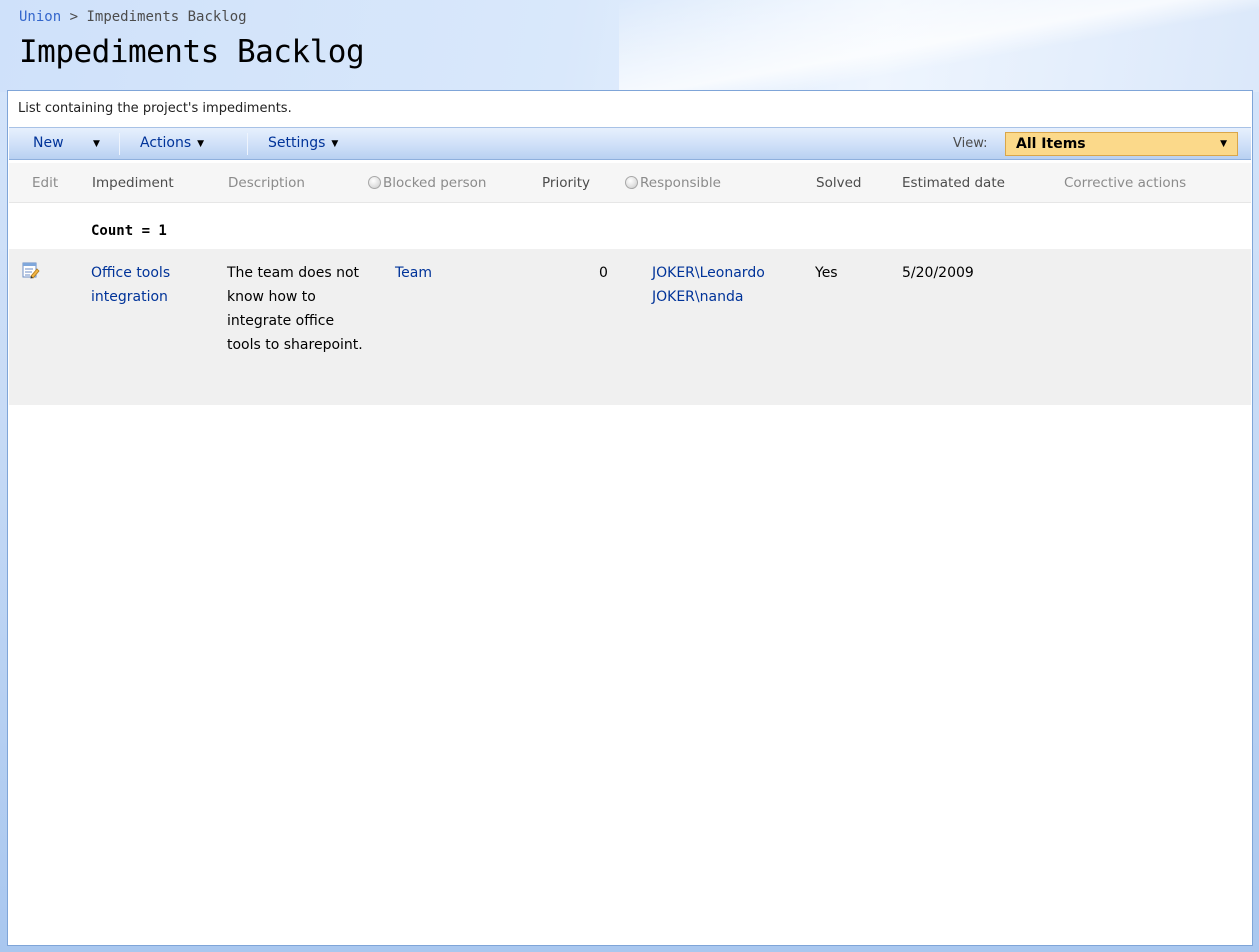  I want to click on new-button-label: New, so click(48, 143).